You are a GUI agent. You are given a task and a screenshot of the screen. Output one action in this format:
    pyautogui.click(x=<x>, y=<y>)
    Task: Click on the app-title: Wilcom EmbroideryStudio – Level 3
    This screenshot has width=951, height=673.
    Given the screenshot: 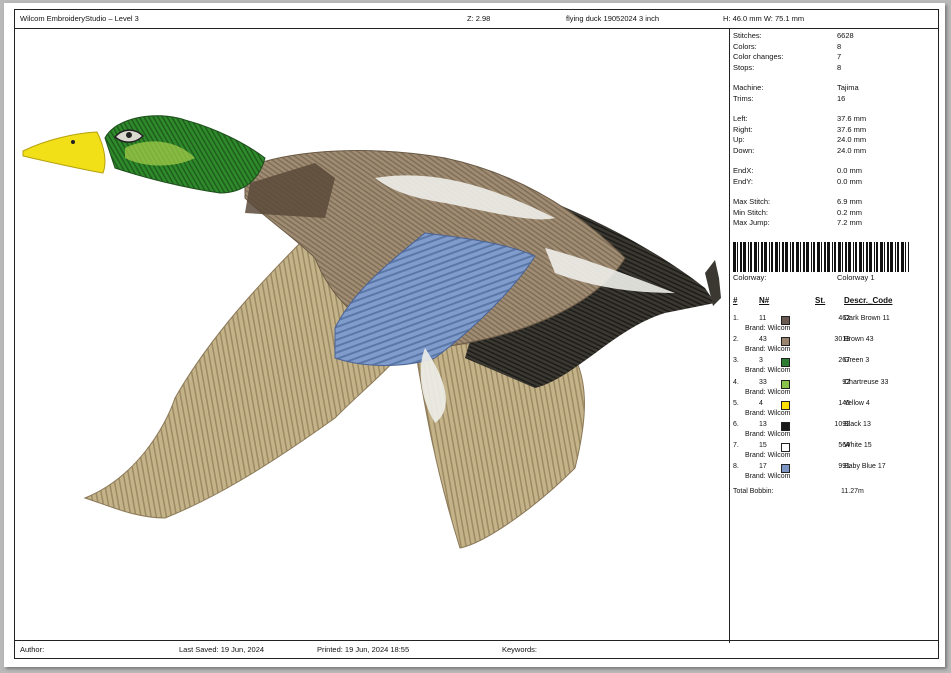 What is the action you would take?
    pyautogui.click(x=79, y=18)
    